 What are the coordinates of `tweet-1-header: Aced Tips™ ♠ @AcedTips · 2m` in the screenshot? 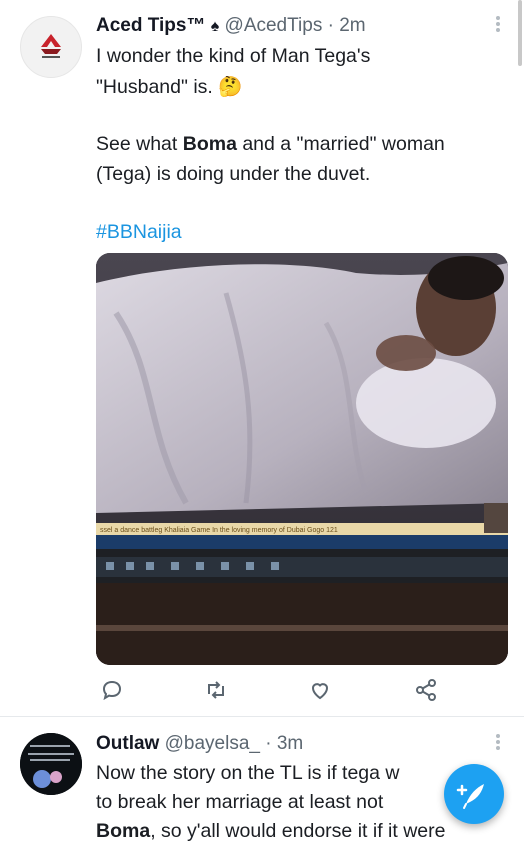 It's located at (231, 26).